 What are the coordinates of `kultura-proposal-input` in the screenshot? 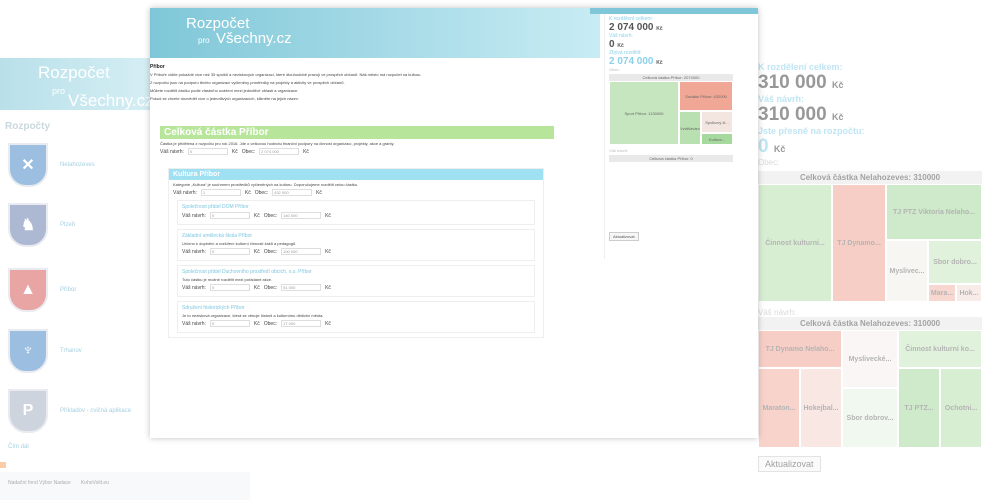 It's located at (220, 192).